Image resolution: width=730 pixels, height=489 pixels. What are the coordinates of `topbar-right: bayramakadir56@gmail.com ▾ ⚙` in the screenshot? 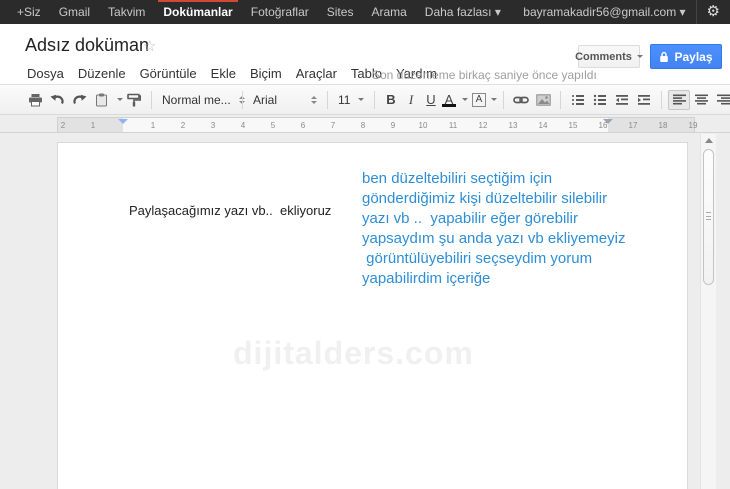 It's located at (626, 12).